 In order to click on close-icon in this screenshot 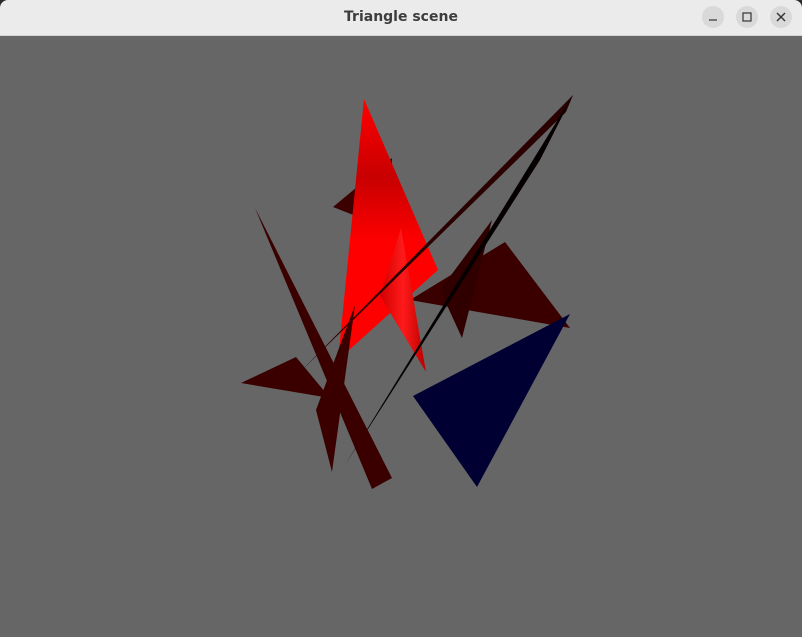, I will do `click(781, 17)`.